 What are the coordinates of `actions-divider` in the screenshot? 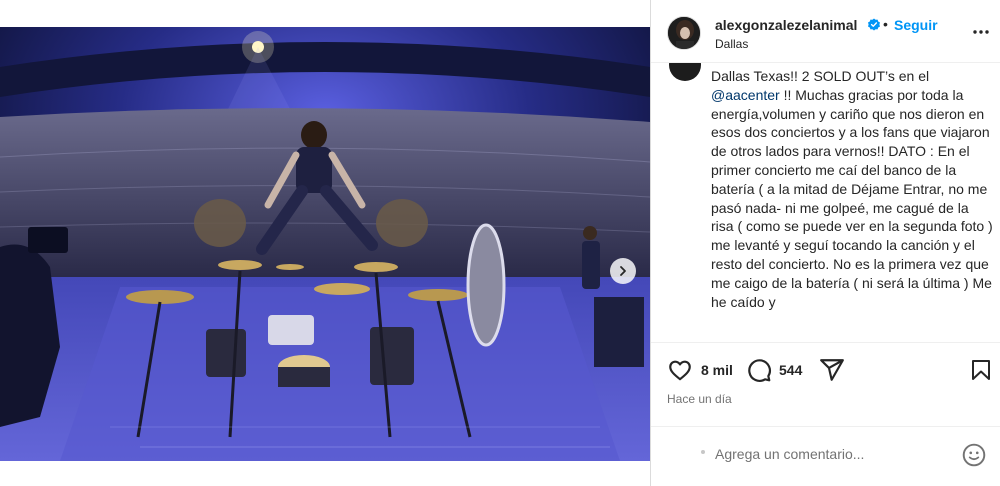 It's located at (825, 342).